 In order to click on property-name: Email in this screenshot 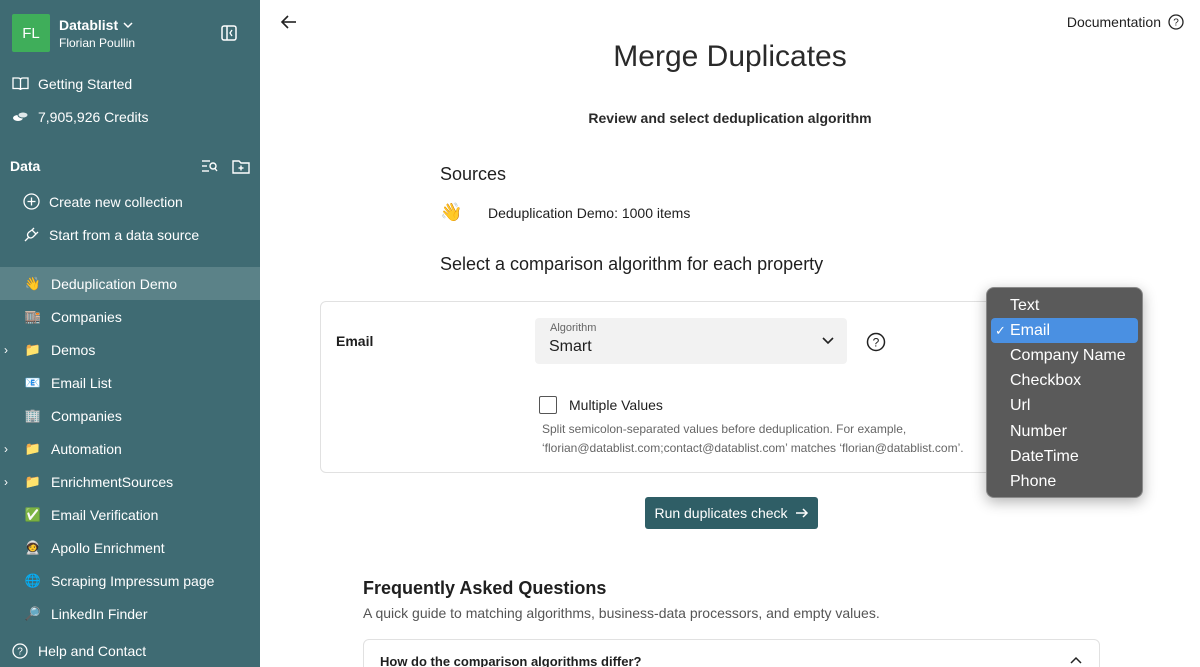, I will do `click(355, 341)`.